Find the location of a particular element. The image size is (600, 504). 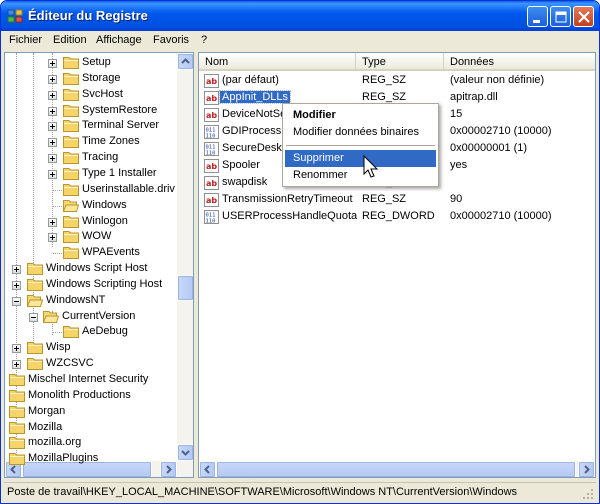

tree-node: Tracing is located at coordinates (91, 158).